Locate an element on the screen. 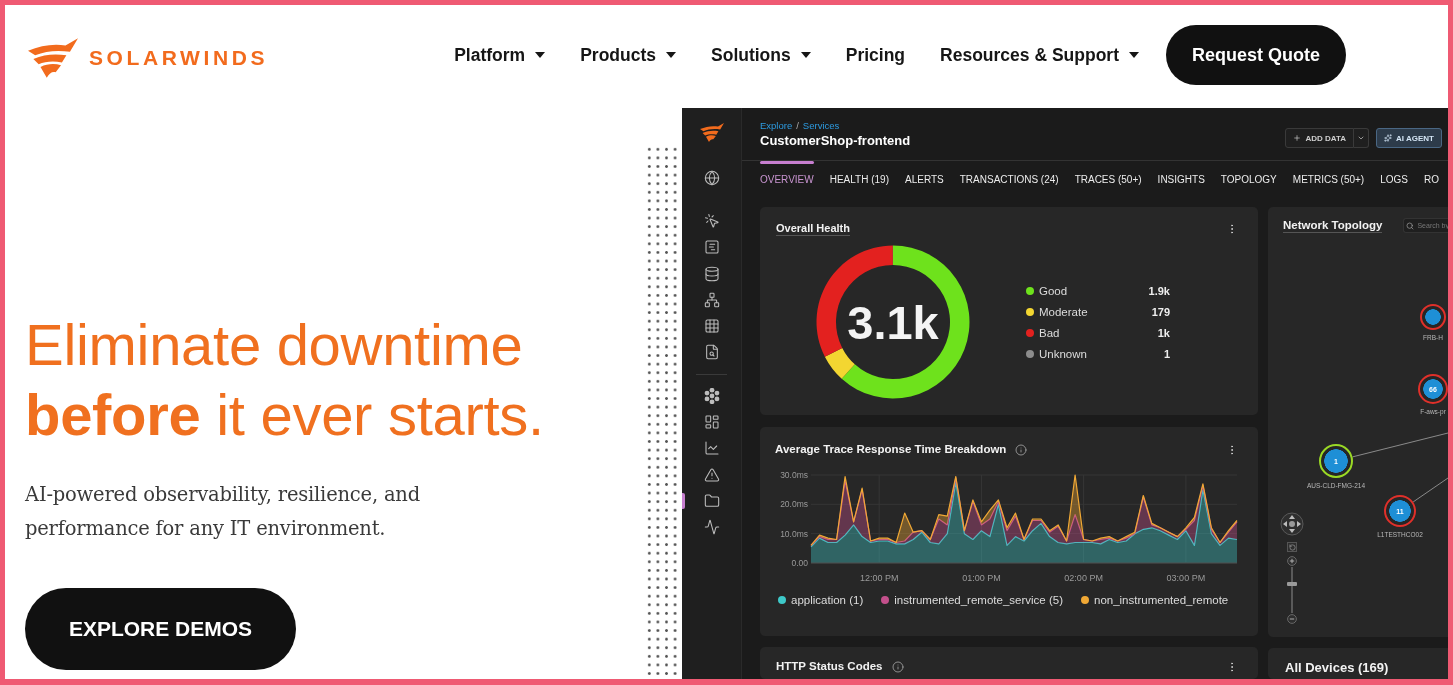 The height and width of the screenshot is (685, 1453). ai-agent-button: AI AGENT is located at coordinates (1409, 138).